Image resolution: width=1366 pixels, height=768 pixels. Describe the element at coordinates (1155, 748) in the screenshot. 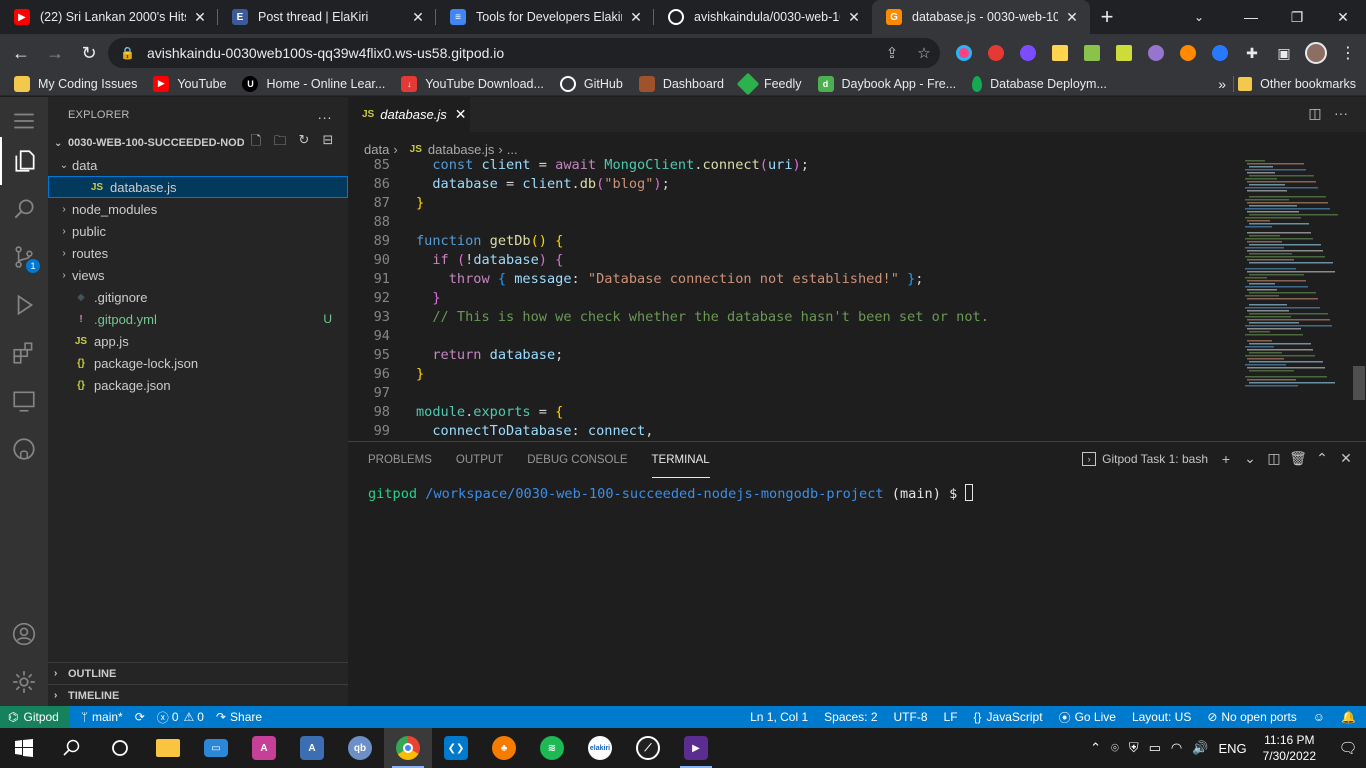

I see `battery-icon: ▭` at that location.